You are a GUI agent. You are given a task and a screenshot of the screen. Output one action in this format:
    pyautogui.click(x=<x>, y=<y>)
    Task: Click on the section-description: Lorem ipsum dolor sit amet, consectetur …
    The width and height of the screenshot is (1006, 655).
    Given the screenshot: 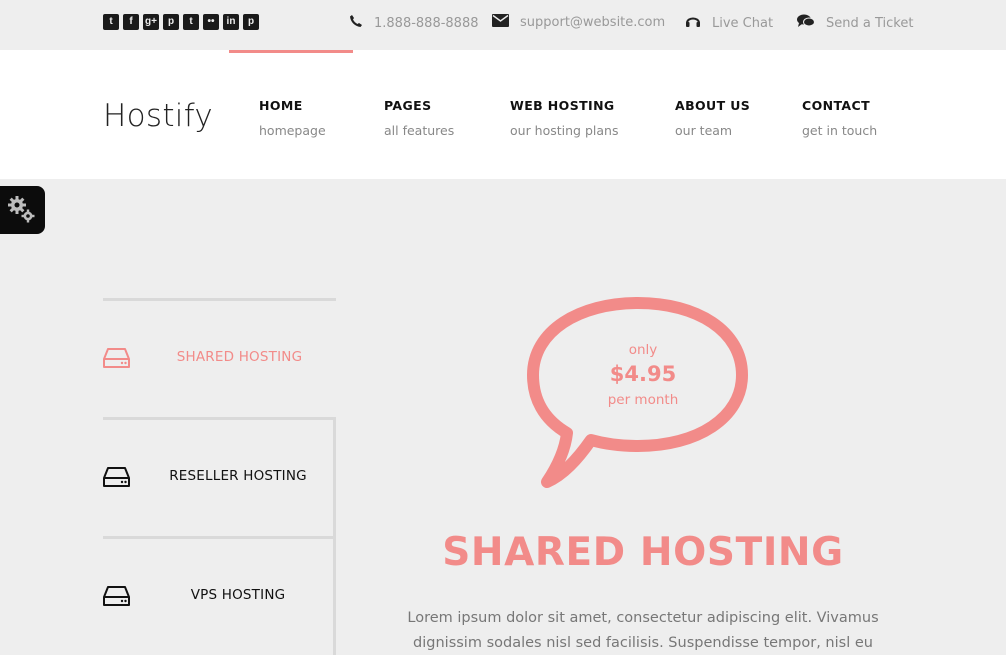 What is the action you would take?
    pyautogui.click(x=643, y=630)
    